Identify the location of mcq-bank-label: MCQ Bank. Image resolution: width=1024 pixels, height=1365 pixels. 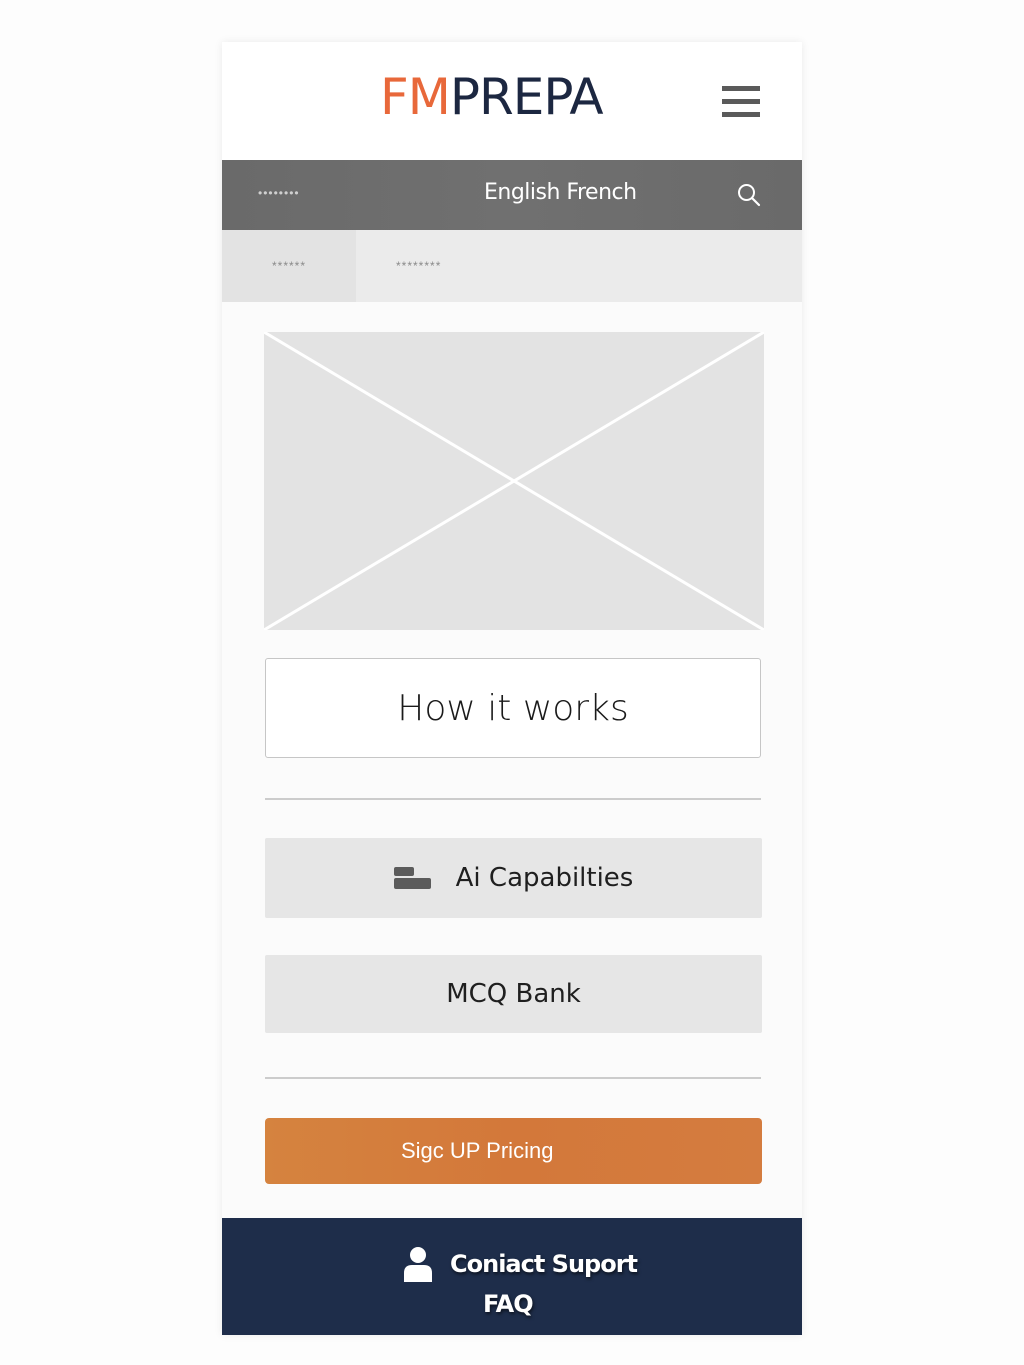
(513, 994).